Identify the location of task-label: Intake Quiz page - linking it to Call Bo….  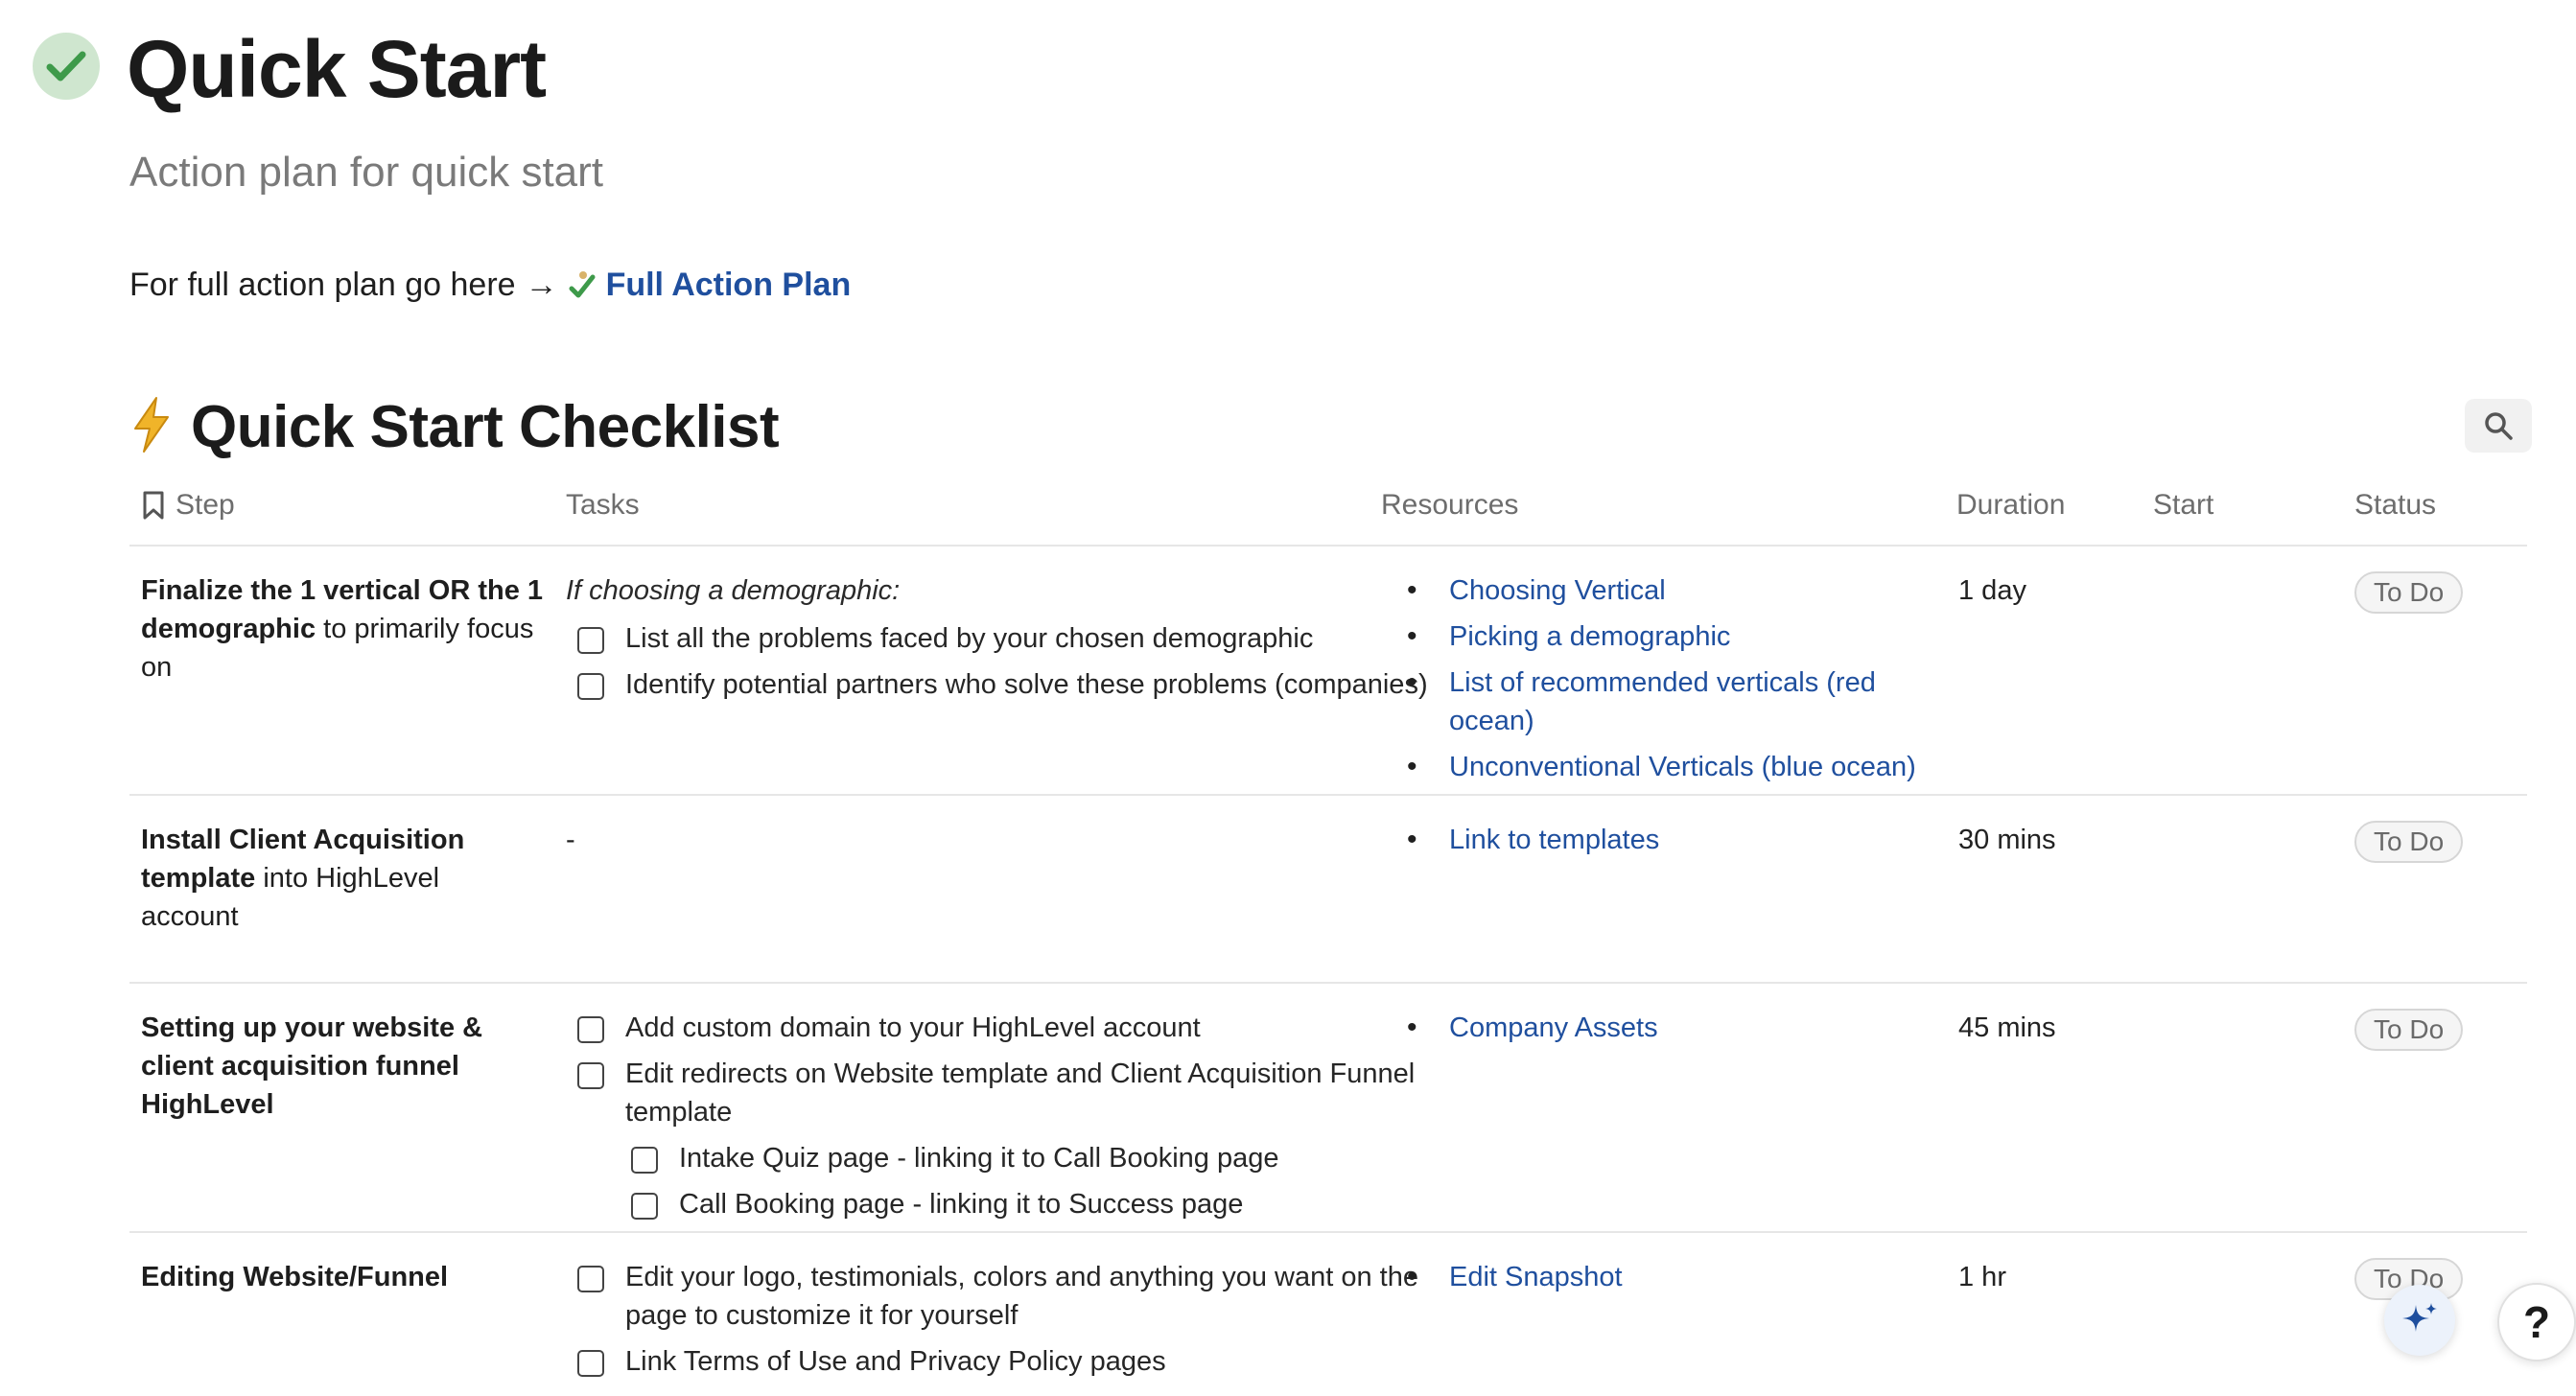
(979, 1158).